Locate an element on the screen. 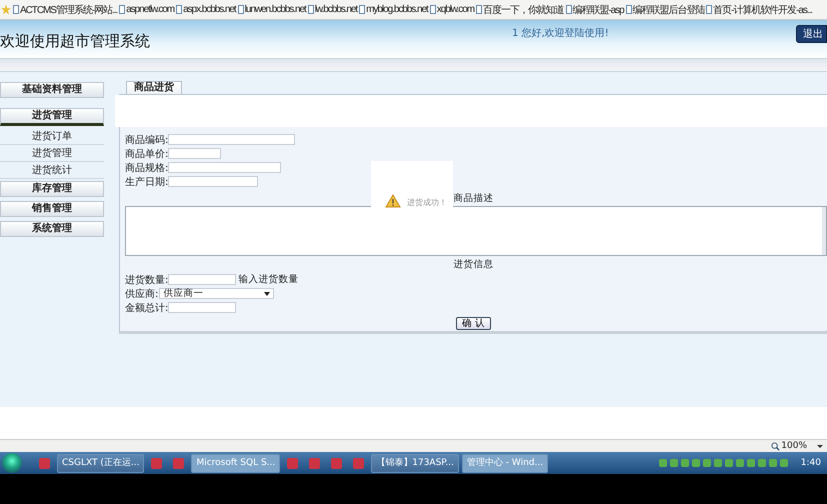 The width and height of the screenshot is (827, 504). field-label: 商品单价: is located at coordinates (146, 154).